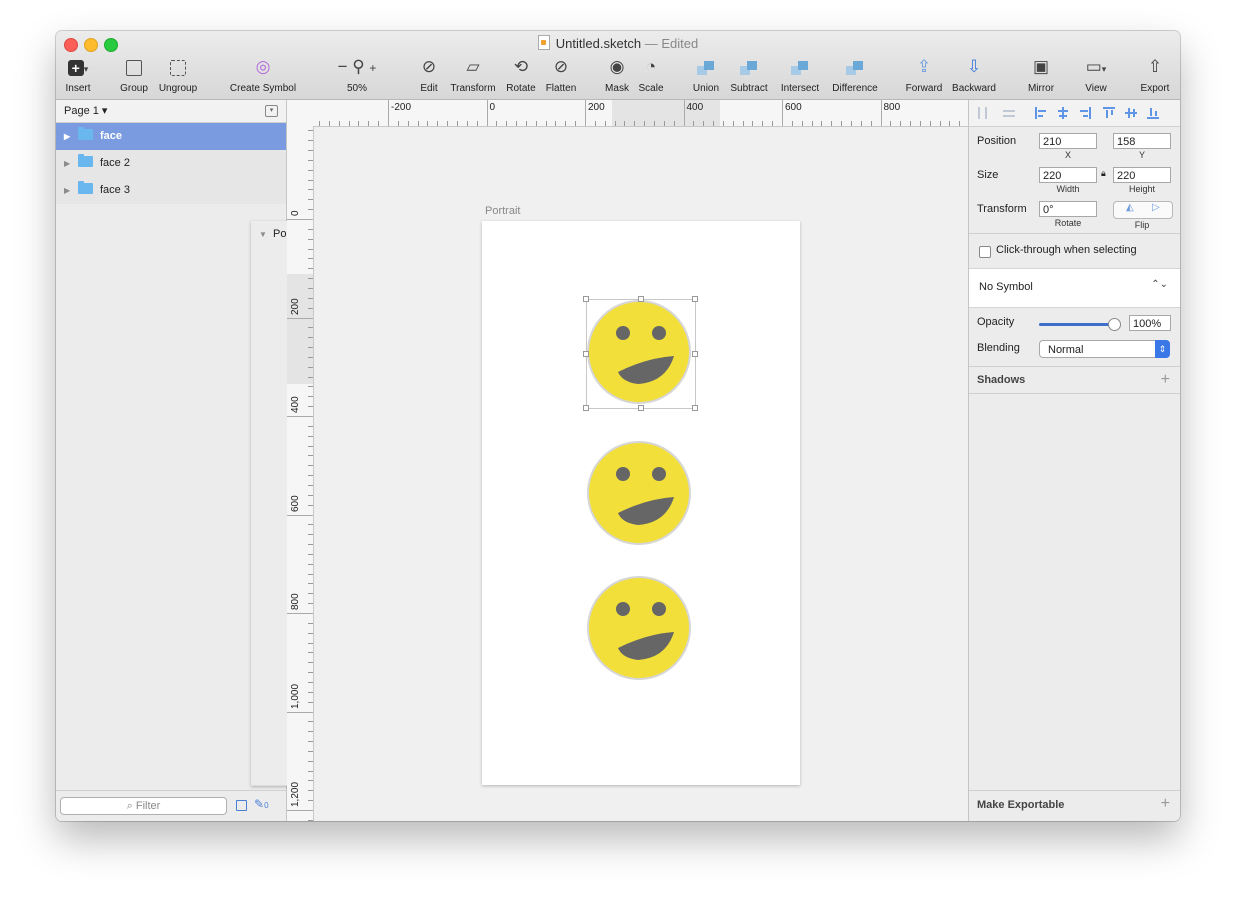  I want to click on align-bottom-icon, so click(1153, 113).